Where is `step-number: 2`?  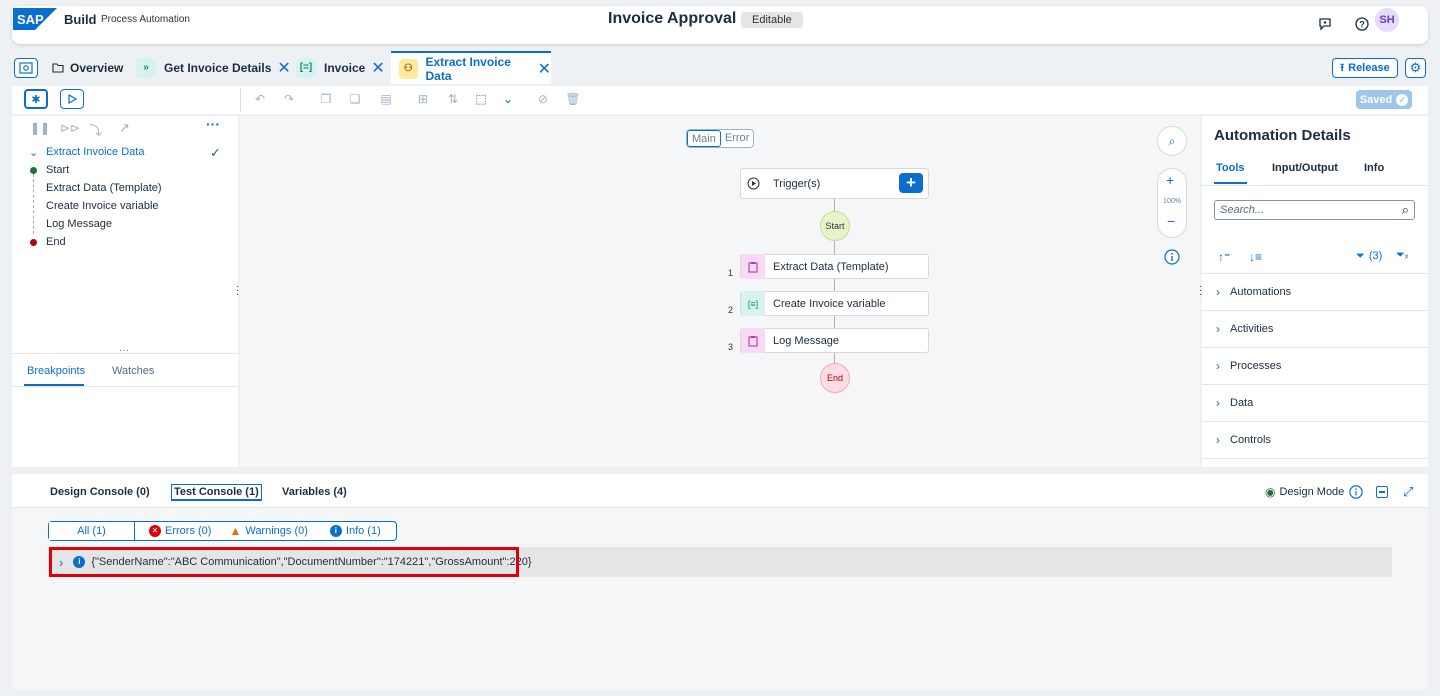 step-number: 2 is located at coordinates (731, 310).